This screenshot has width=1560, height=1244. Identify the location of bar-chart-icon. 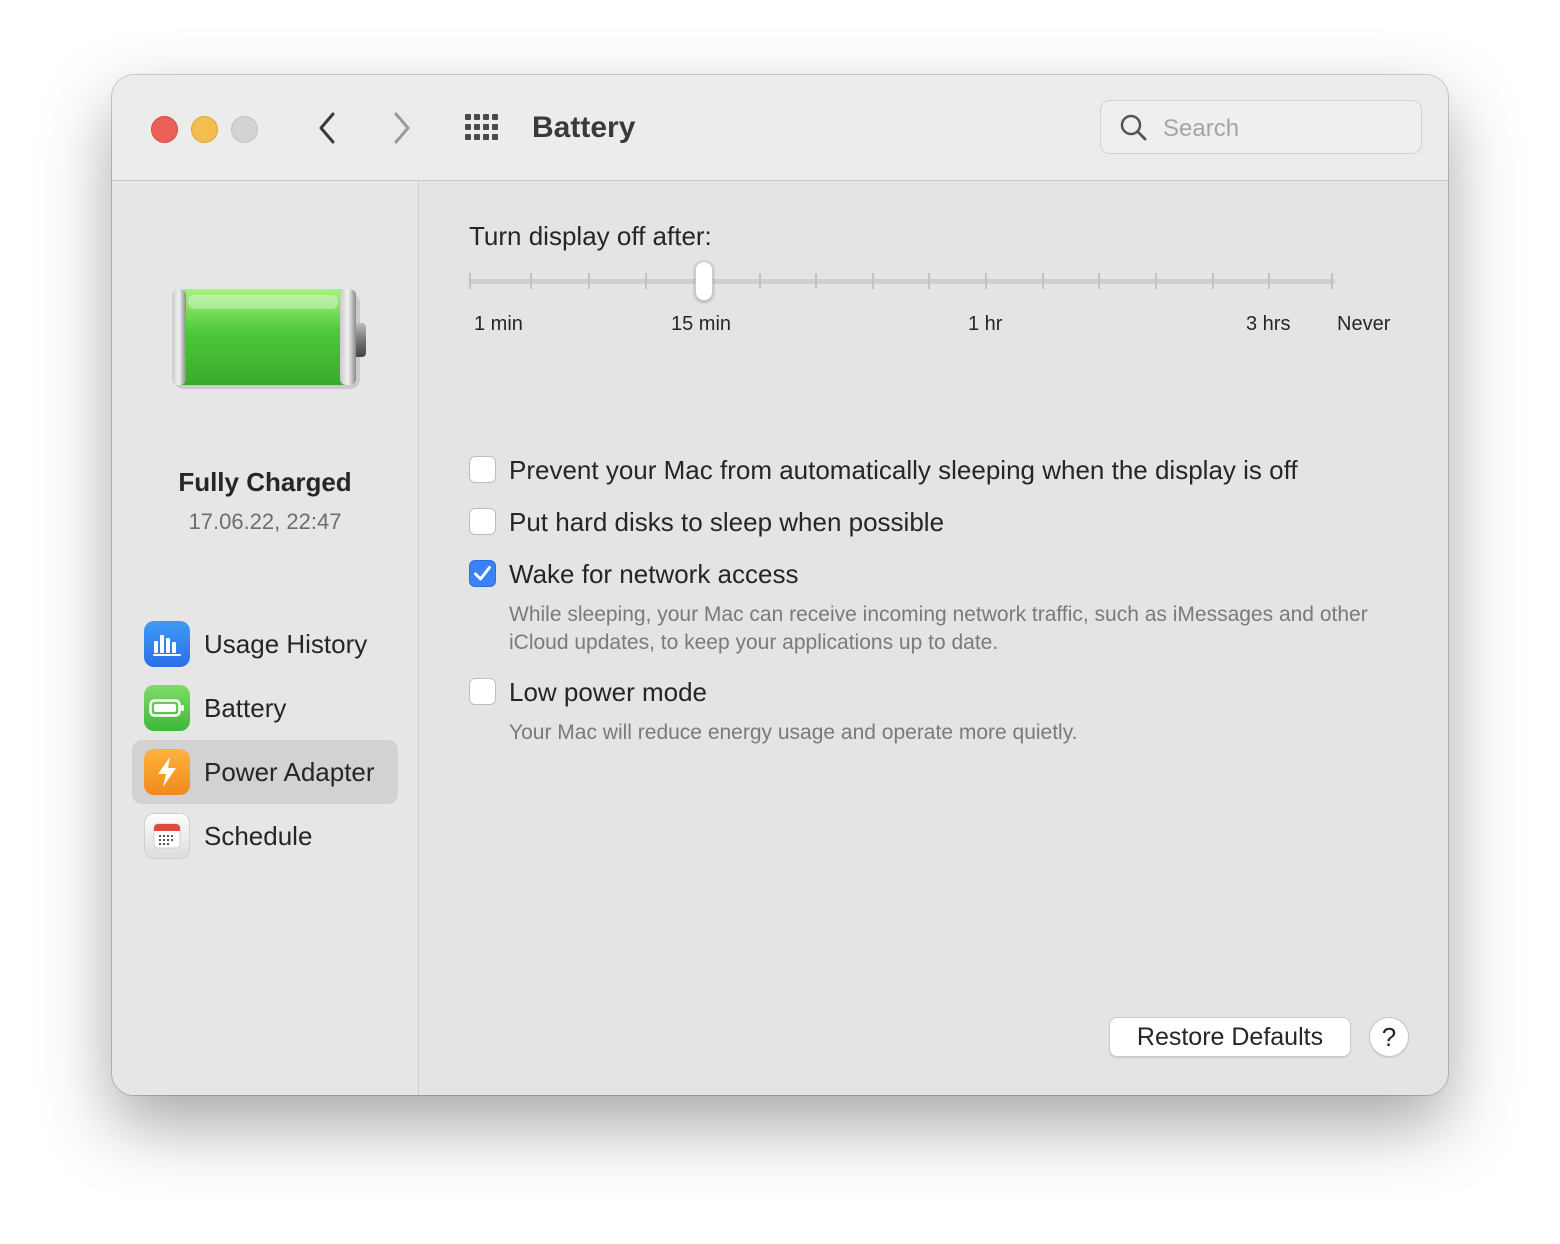
(167, 644).